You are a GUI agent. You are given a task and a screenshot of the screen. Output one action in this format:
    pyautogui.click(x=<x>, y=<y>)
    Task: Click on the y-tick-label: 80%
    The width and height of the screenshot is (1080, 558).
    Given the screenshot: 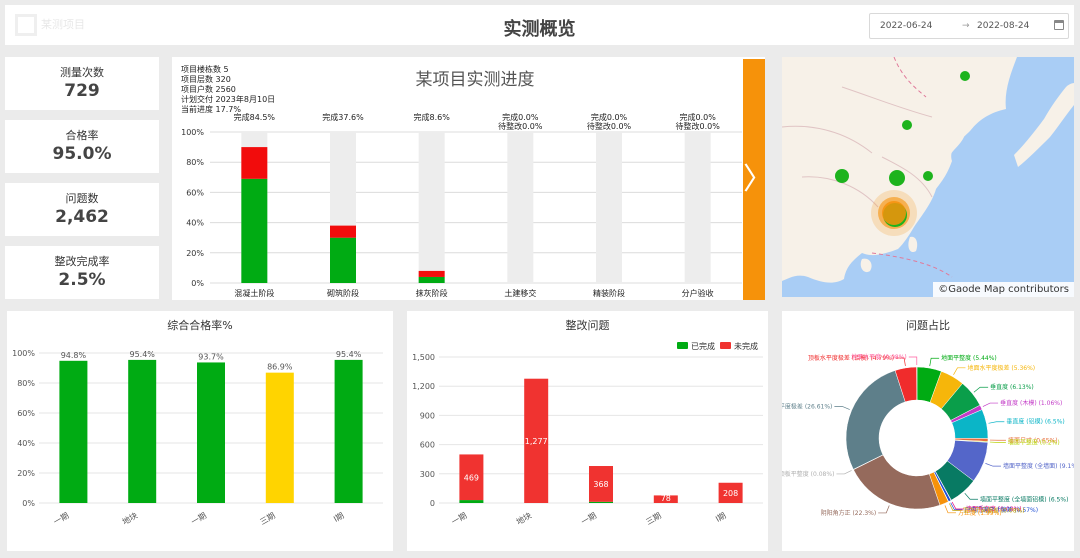 What is the action you would take?
    pyautogui.click(x=26, y=383)
    